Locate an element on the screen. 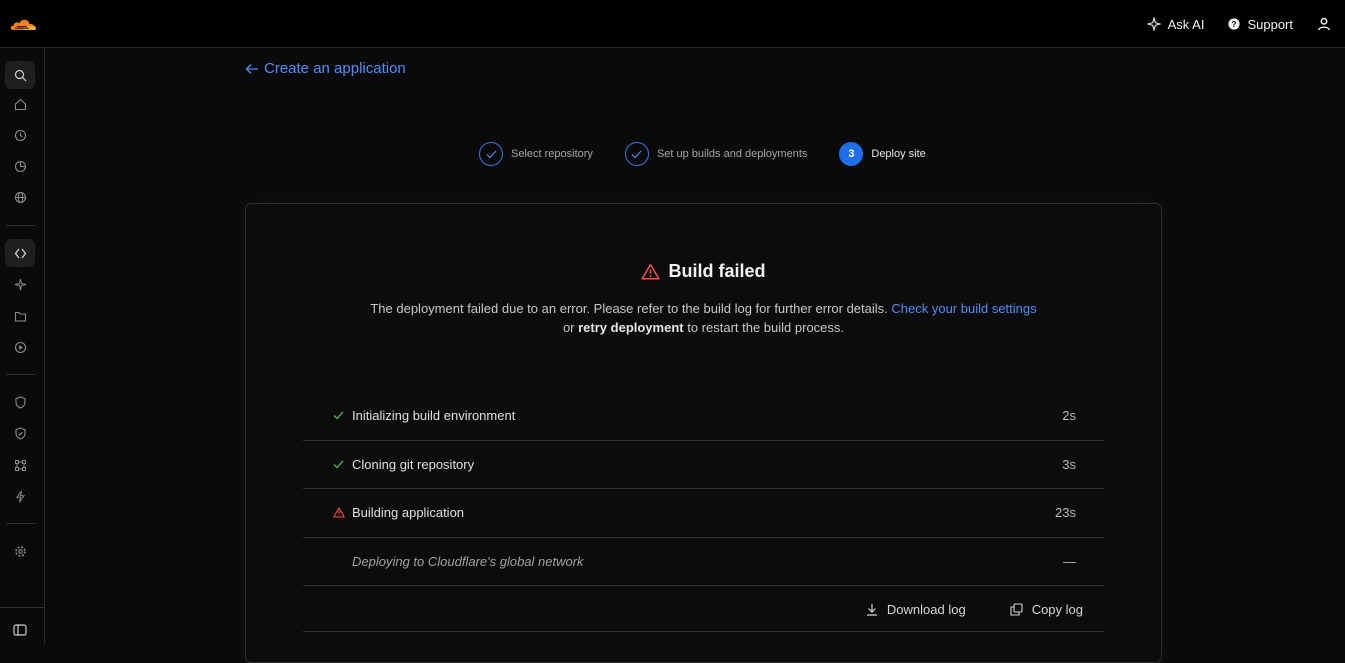 This screenshot has height=663, width=1345. arrow-left-icon is located at coordinates (251, 68).